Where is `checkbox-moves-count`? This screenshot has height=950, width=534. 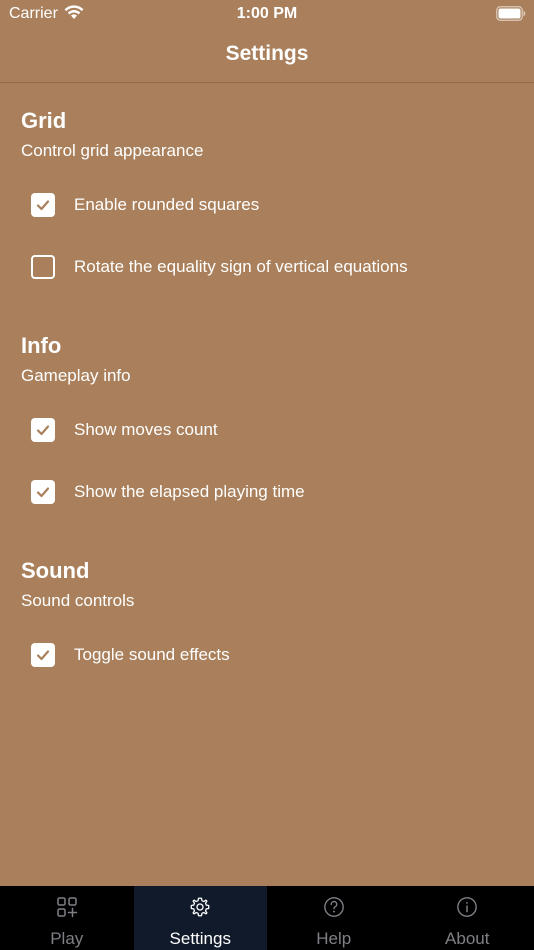
checkbox-moves-count is located at coordinates (43, 430).